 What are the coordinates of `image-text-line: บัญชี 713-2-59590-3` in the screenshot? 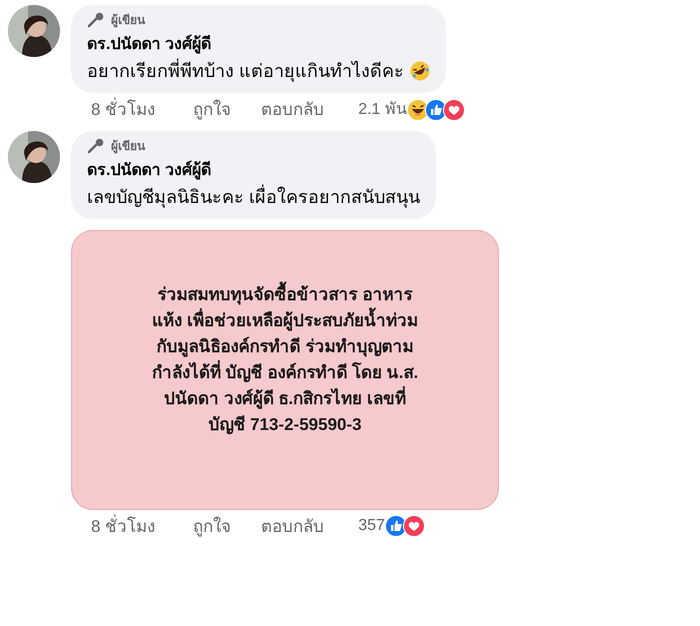 It's located at (285, 425).